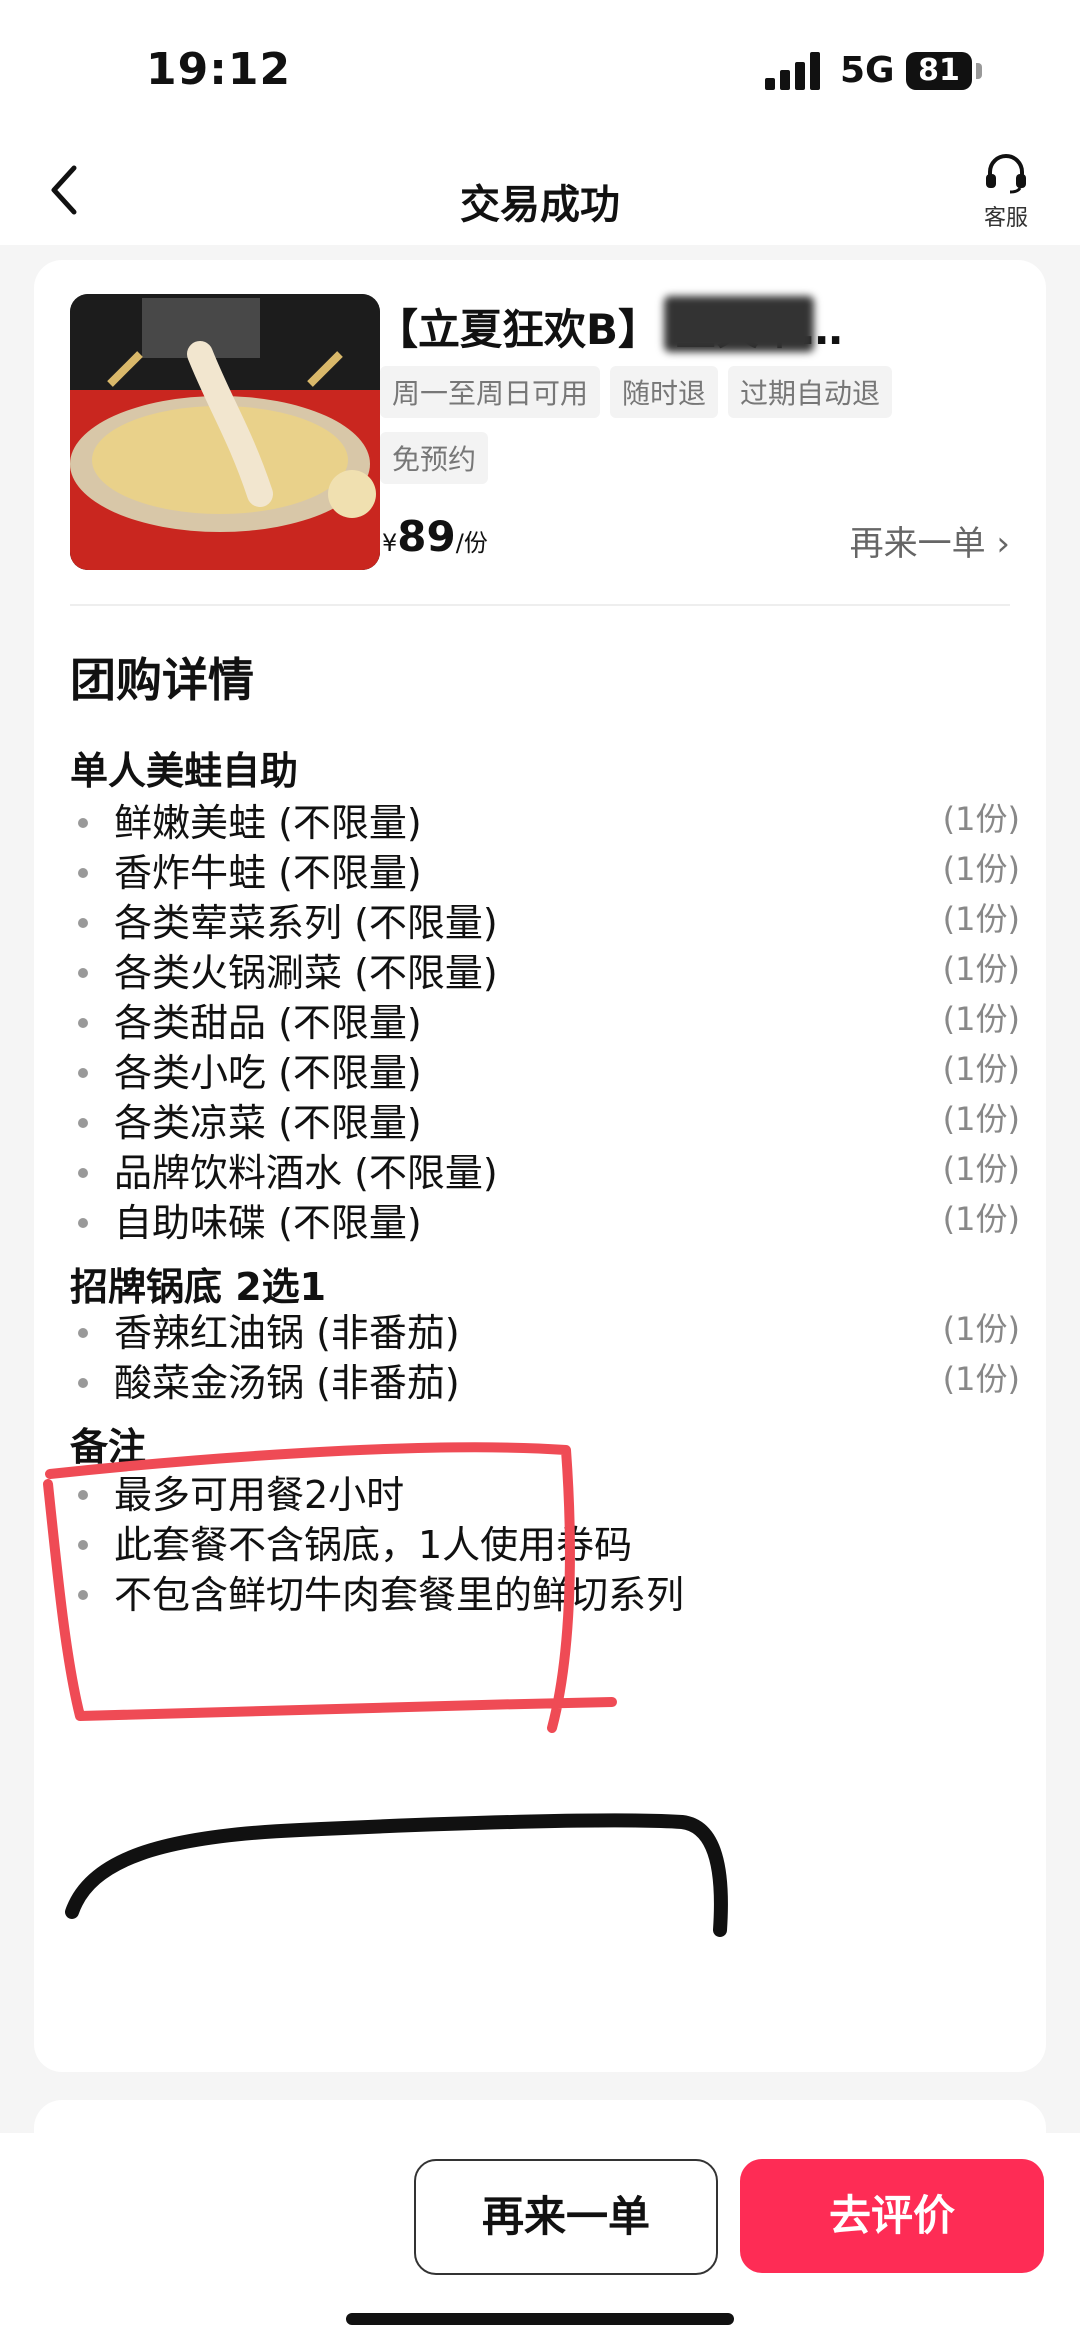 This screenshot has width=1080, height=2341. Describe the element at coordinates (108, 1447) in the screenshot. I see `notes-title: 备注` at that location.